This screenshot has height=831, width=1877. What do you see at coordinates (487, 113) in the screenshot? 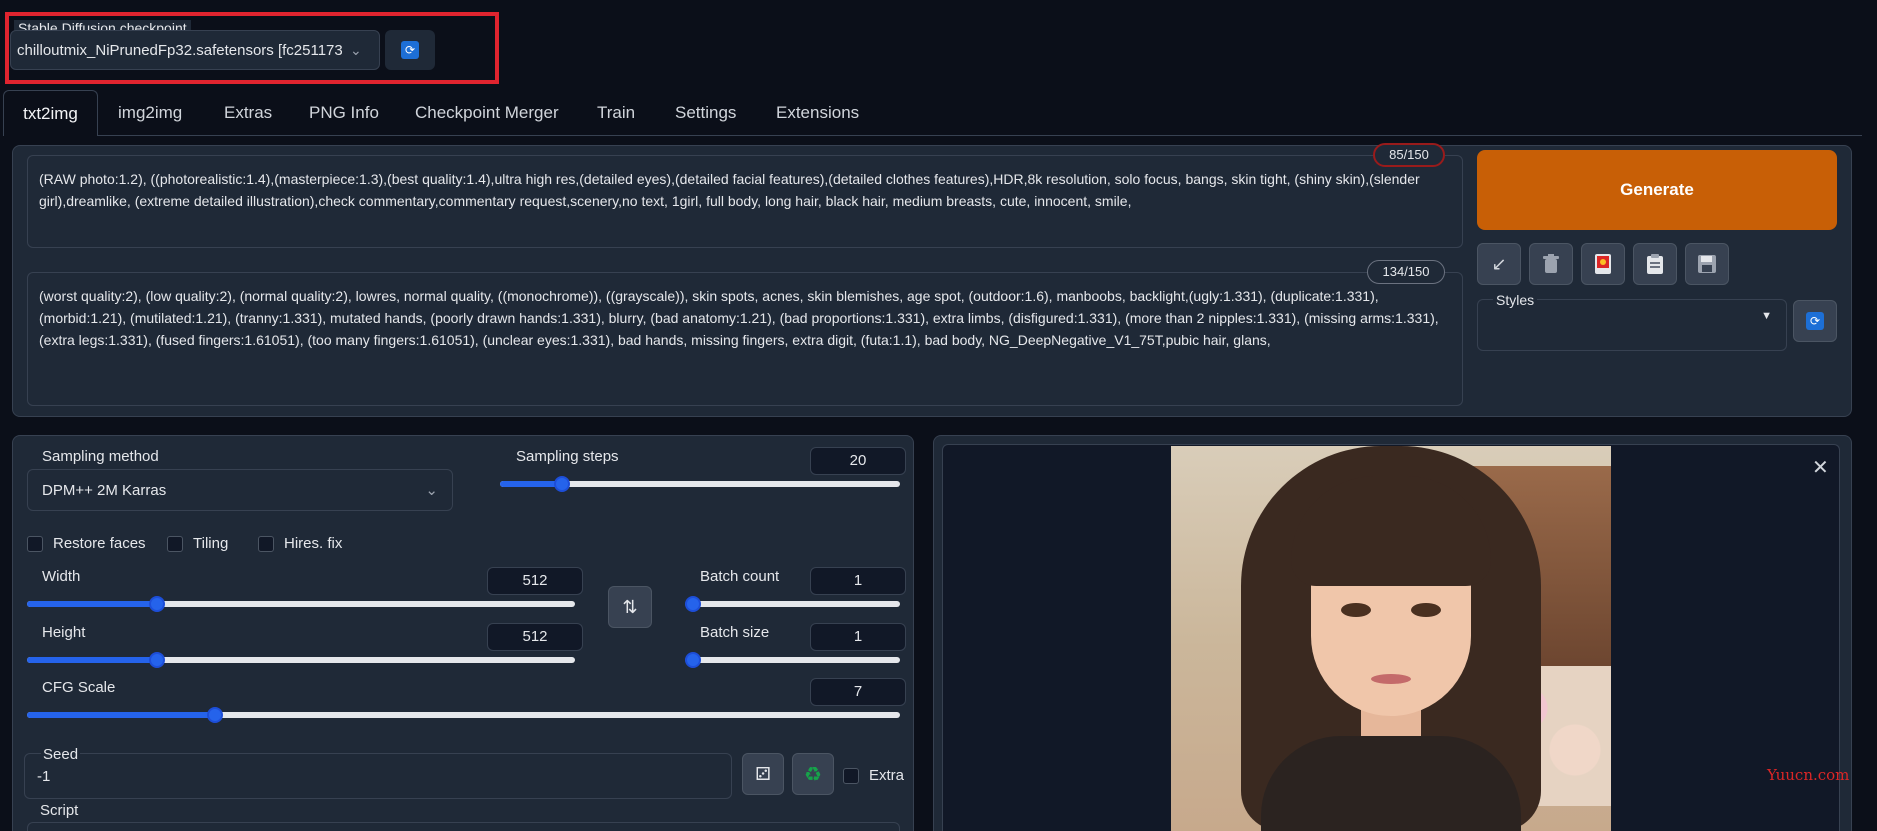
I see `tab-checkpoint-merger: Checkpoint Merger` at bounding box center [487, 113].